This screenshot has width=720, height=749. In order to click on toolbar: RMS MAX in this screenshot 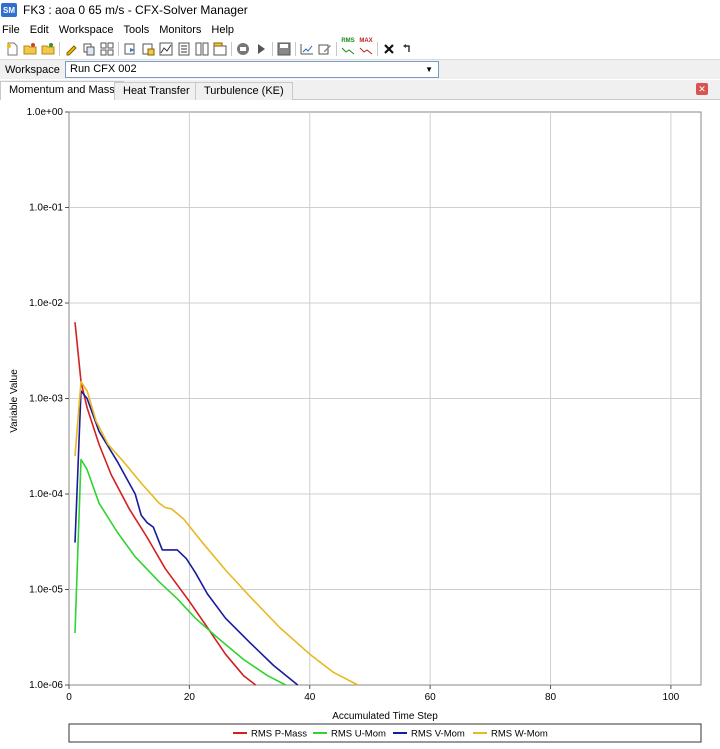, I will do `click(360, 47)`.